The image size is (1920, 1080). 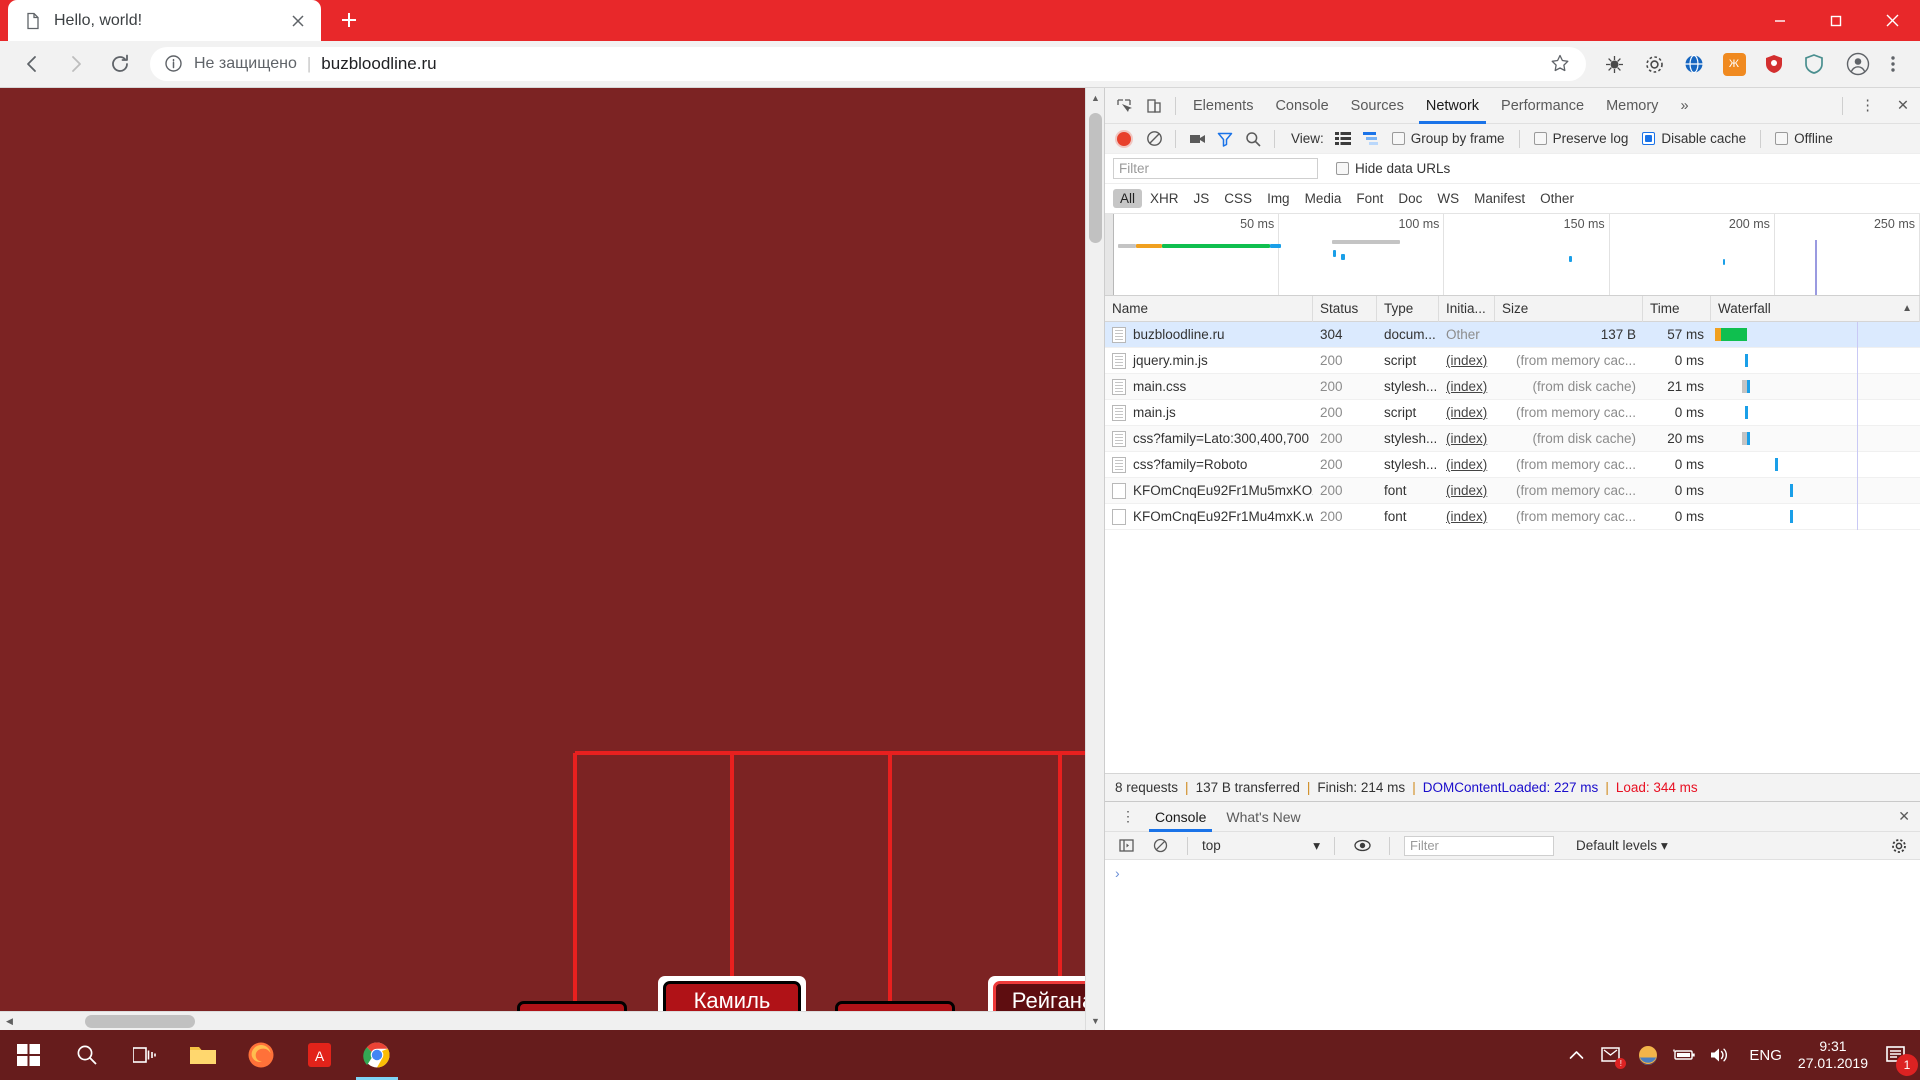 What do you see at coordinates (1124, 106) in the screenshot?
I see `inspect-element-icon` at bounding box center [1124, 106].